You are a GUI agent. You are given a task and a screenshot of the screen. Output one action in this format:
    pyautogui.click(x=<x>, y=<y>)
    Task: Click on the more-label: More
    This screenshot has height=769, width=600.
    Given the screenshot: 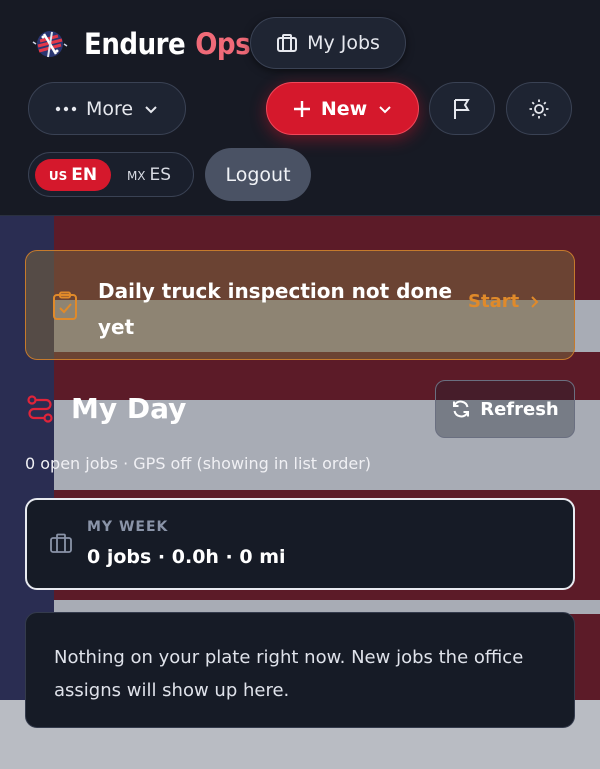 What is the action you would take?
    pyautogui.click(x=109, y=108)
    